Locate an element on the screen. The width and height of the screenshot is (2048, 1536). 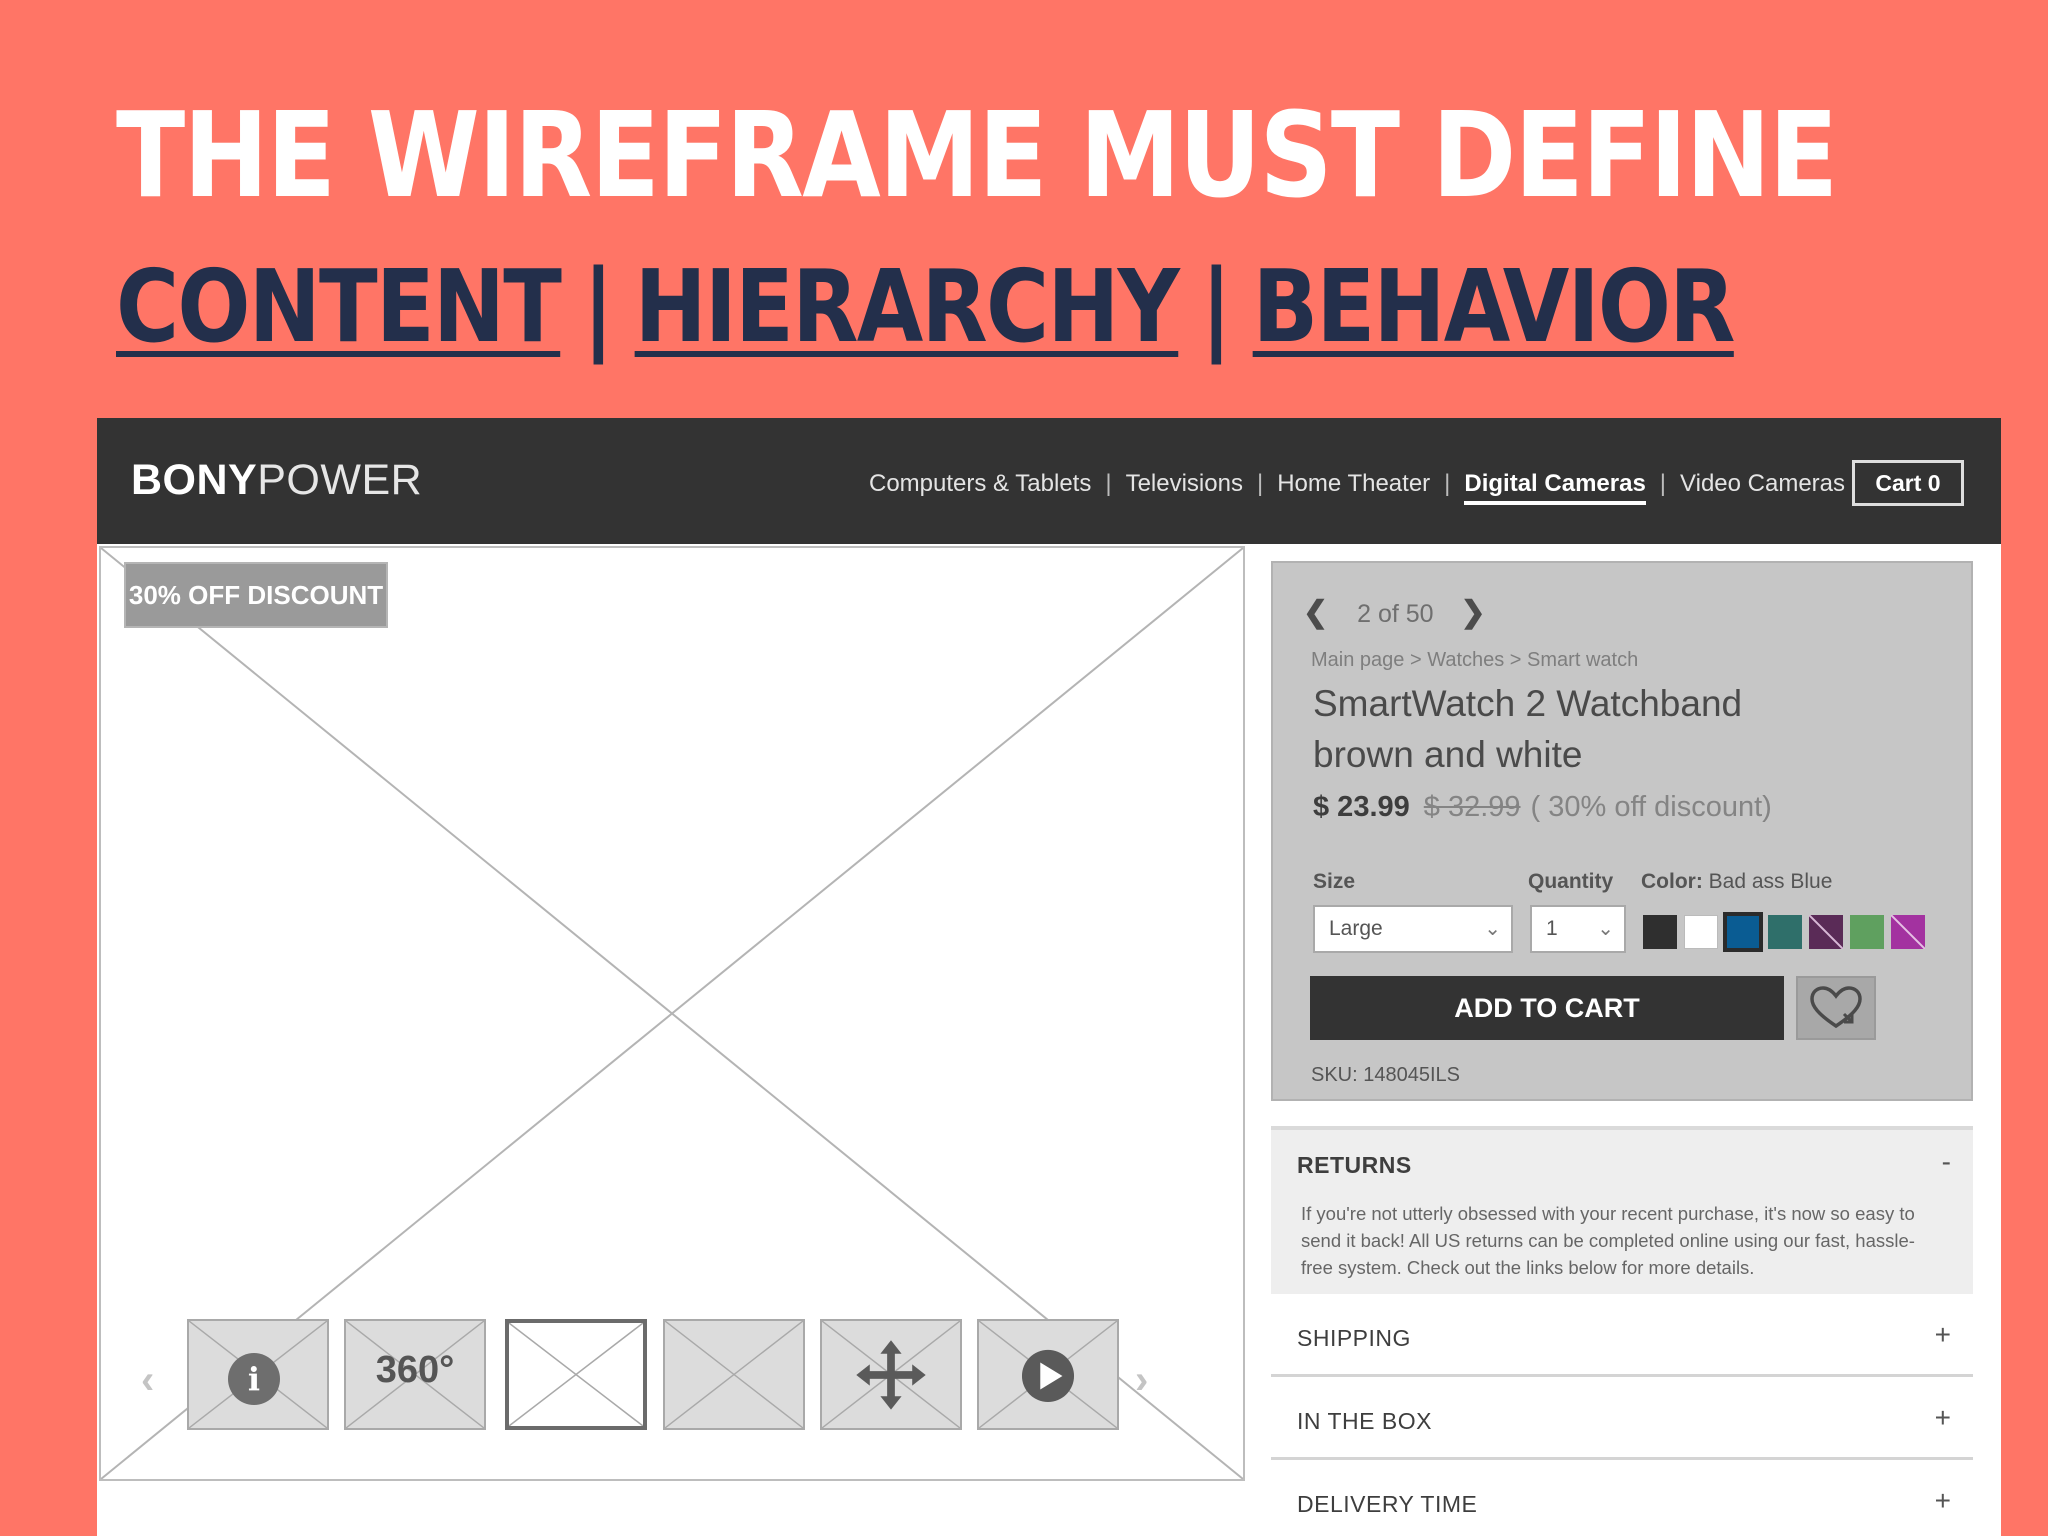
heart-icon is located at coordinates (1836, 1007).